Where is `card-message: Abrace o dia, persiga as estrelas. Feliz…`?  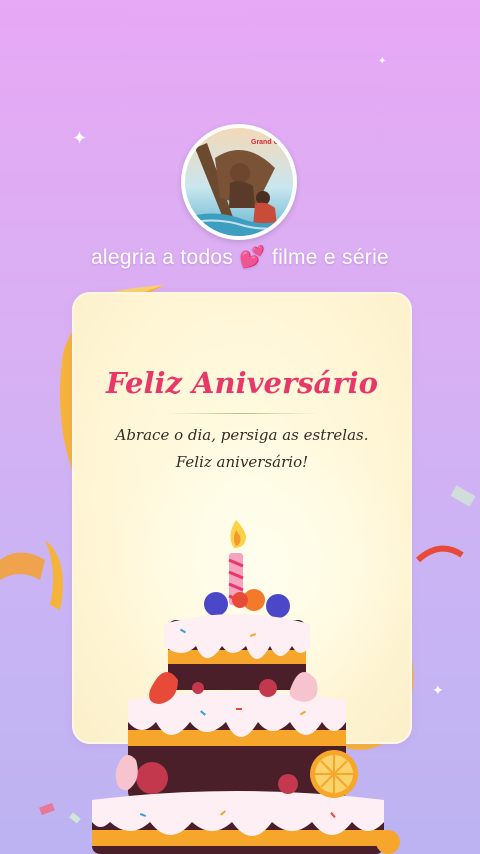
card-message: Abrace o dia, persiga as estrelas. Feliz… is located at coordinates (242, 448).